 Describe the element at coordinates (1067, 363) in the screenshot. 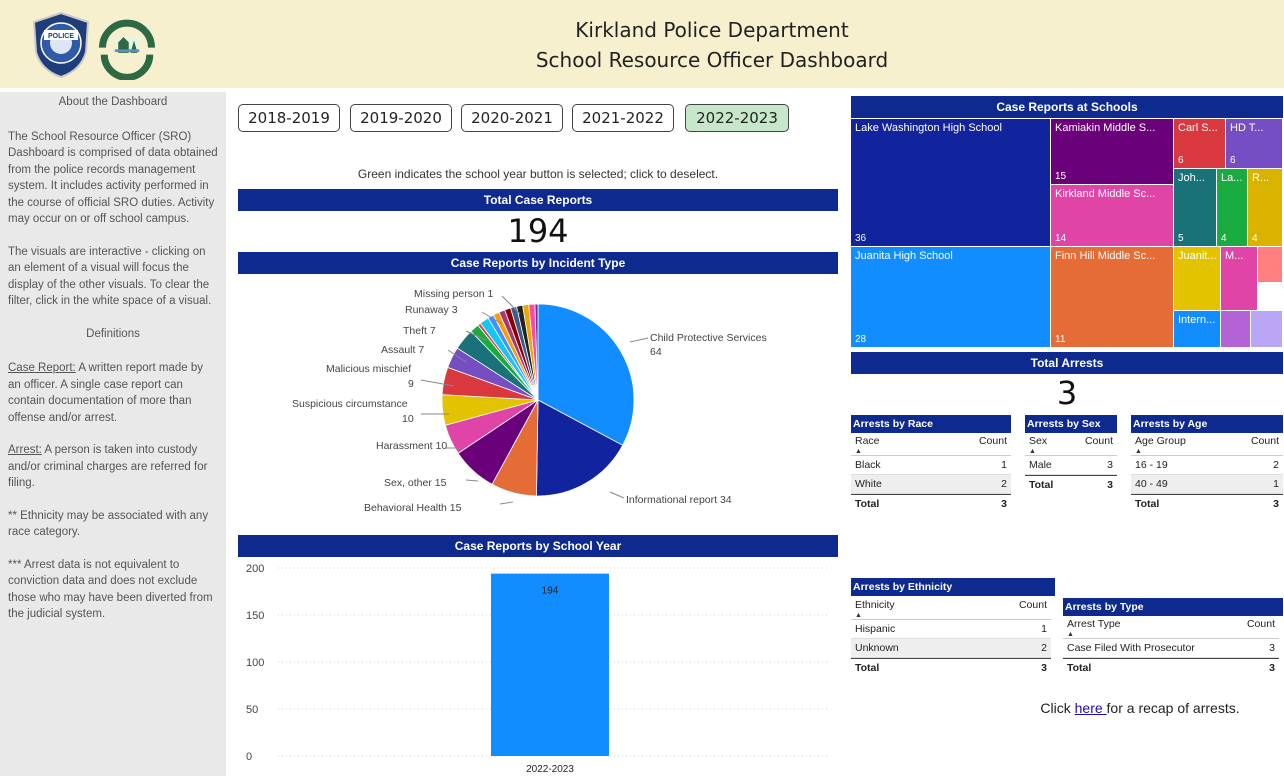

I see `total-arrests-title: Total Arrests` at that location.